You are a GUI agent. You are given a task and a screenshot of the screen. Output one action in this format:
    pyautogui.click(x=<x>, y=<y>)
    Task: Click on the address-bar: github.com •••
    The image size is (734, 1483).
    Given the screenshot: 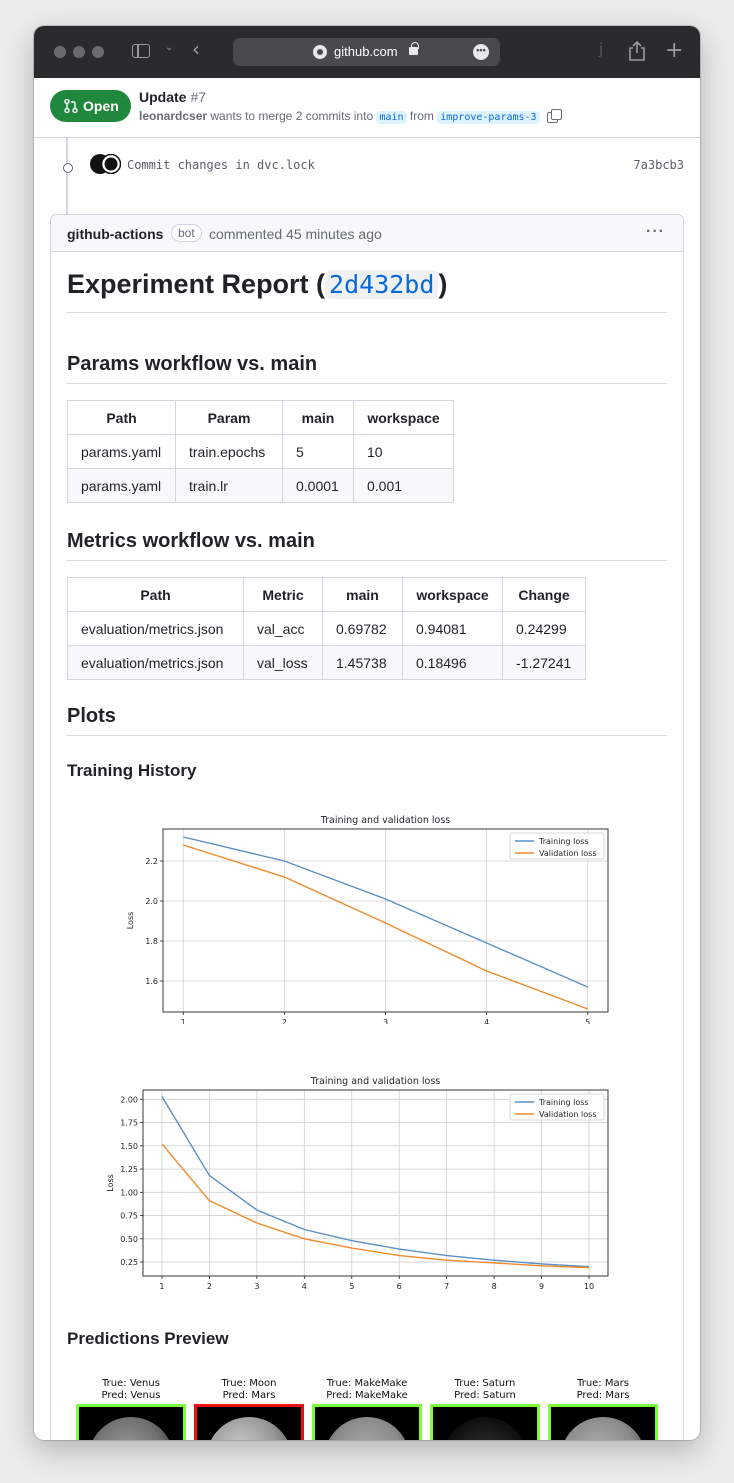 What is the action you would take?
    pyautogui.click(x=366, y=52)
    